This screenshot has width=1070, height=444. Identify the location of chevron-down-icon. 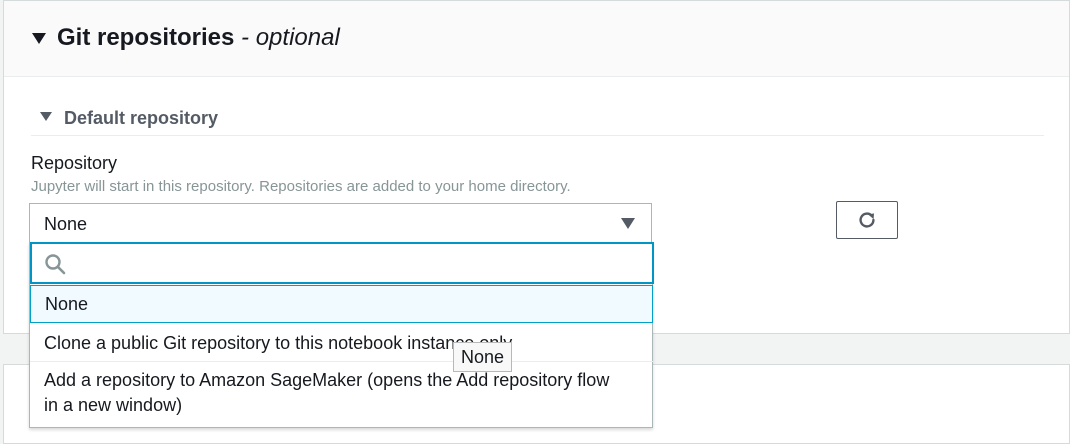
(628, 223).